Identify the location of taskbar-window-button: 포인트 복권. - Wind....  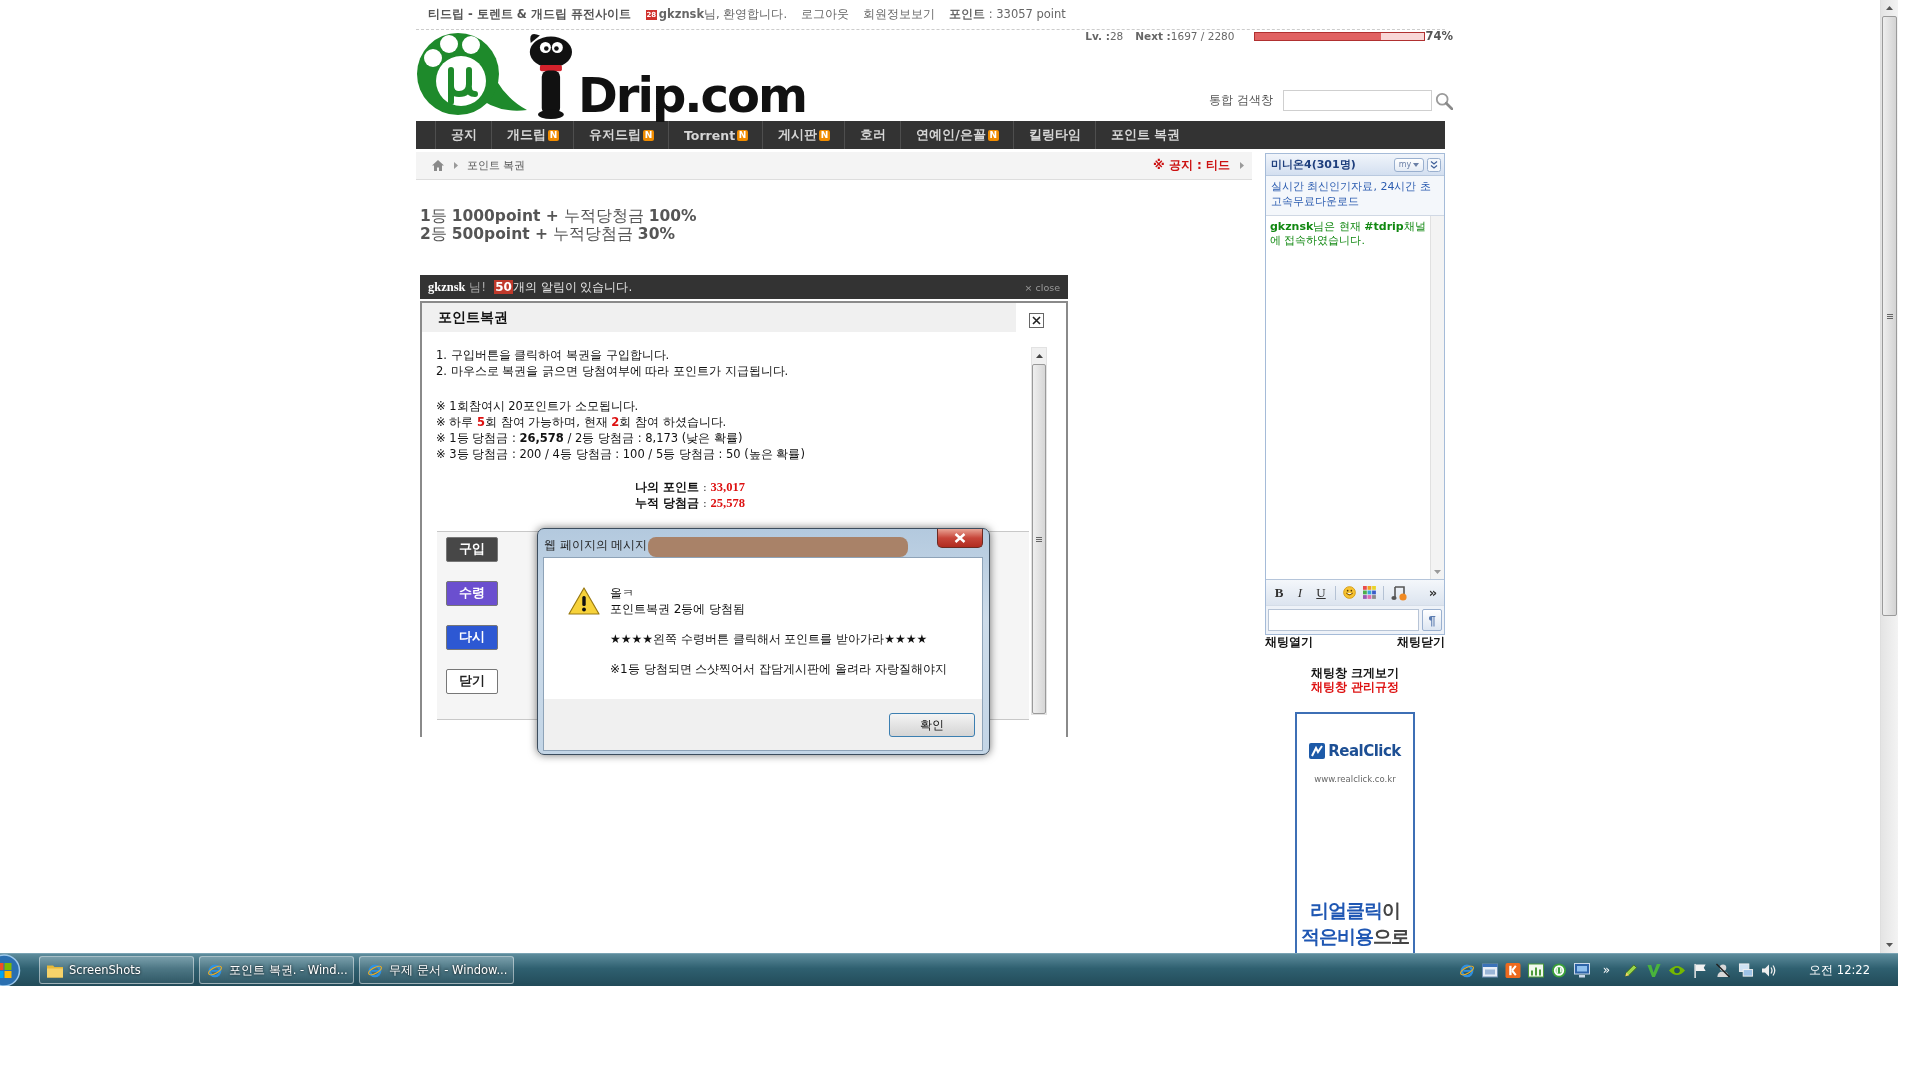
(276, 970).